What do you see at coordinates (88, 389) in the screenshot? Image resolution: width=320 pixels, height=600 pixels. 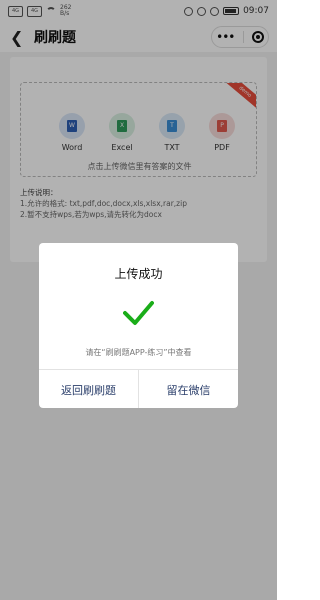 I see `back-to-app-button: 返回刷刷题` at bounding box center [88, 389].